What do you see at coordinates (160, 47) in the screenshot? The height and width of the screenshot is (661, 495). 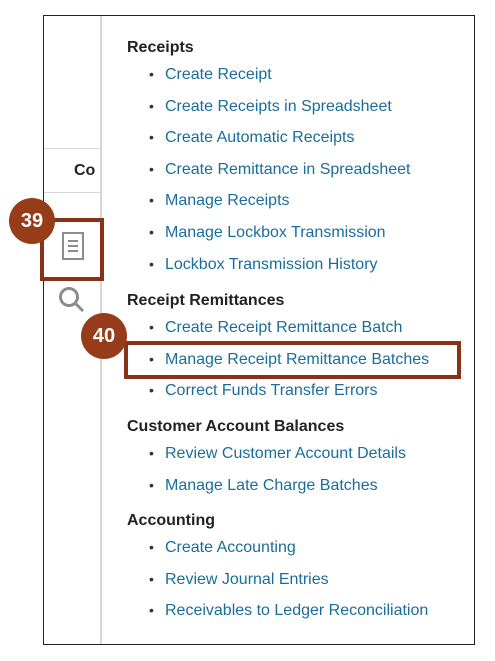 I see `section-title-receipts: Receipts` at bounding box center [160, 47].